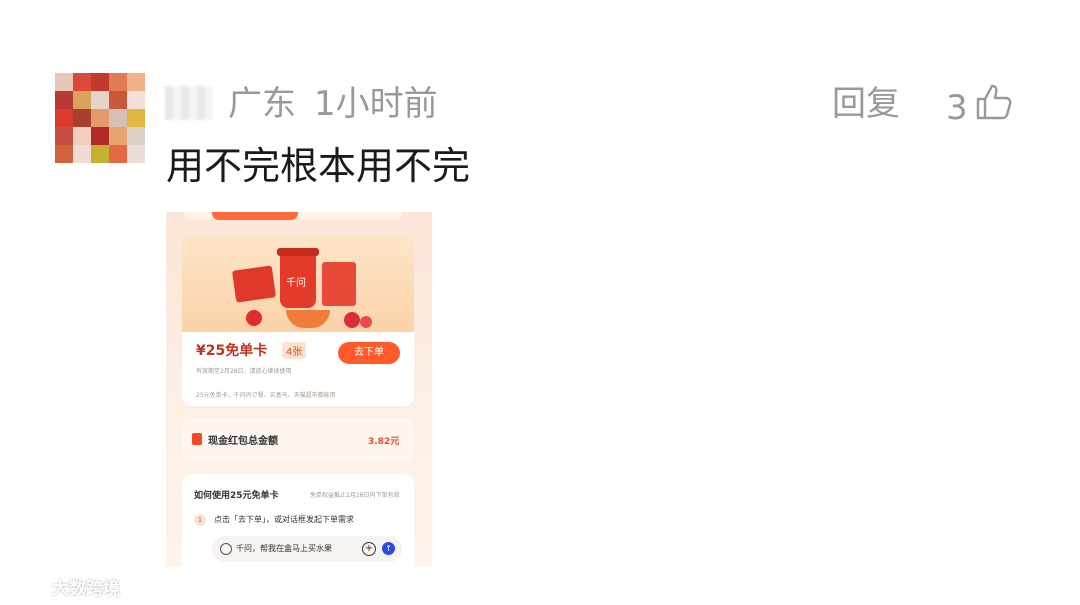  What do you see at coordinates (369, 353) in the screenshot?
I see `go-order-button: 去下单` at bounding box center [369, 353].